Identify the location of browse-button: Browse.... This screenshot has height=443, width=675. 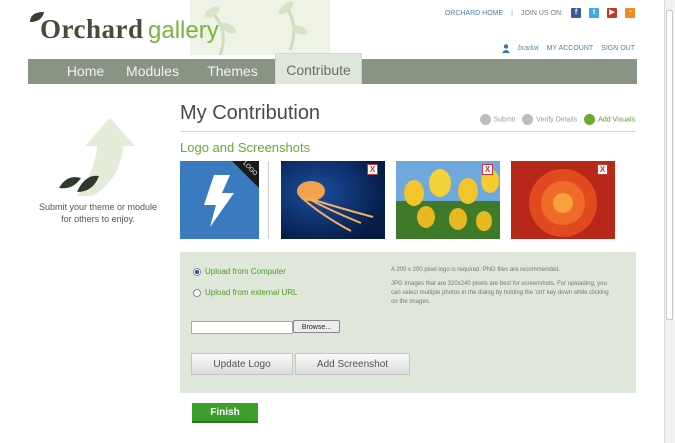
(316, 326).